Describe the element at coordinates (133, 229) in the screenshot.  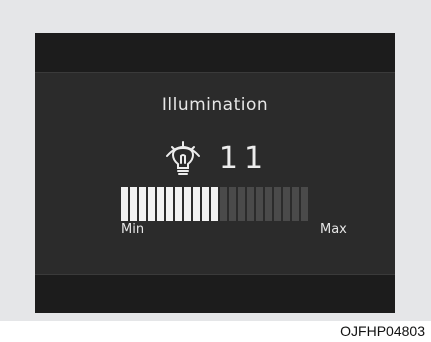
I see `min-label: Min` at that location.